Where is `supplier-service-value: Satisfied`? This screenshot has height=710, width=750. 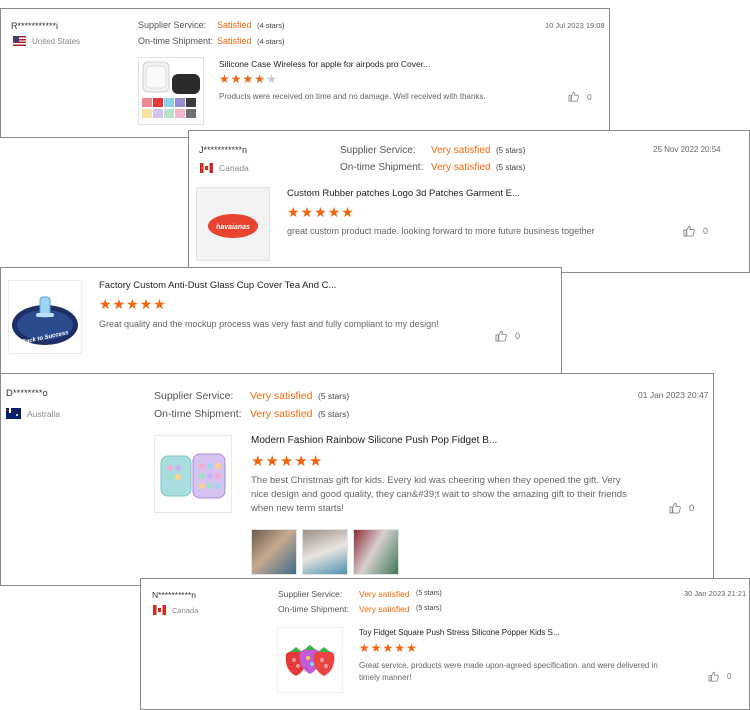 supplier-service-value: Satisfied is located at coordinates (234, 25).